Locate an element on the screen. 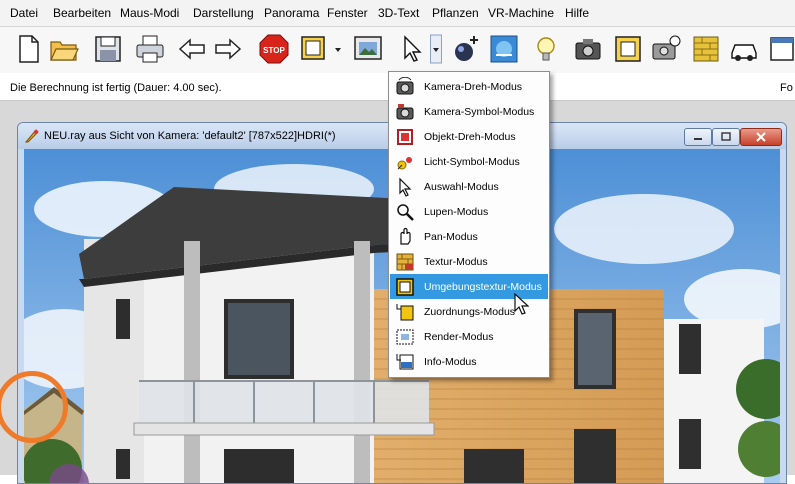  object-rotate-icon is located at coordinates (405, 137).